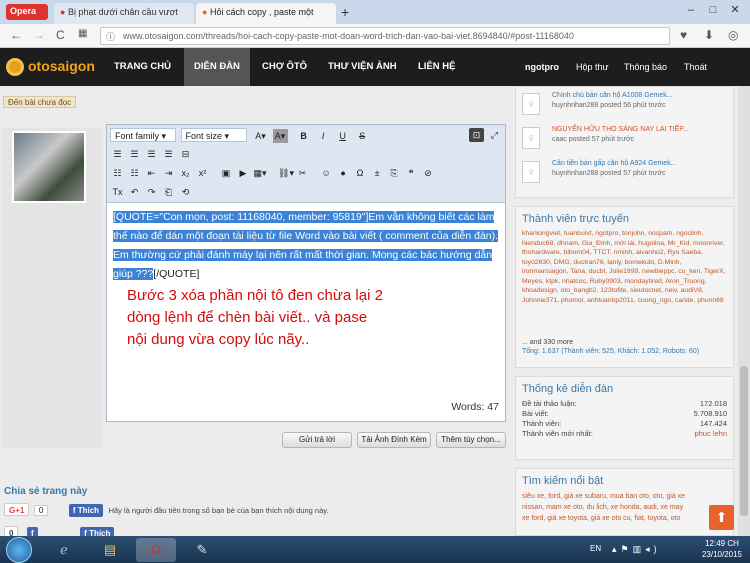 The image size is (750, 563). I want to click on scrollbar-thumb, so click(744, 441).